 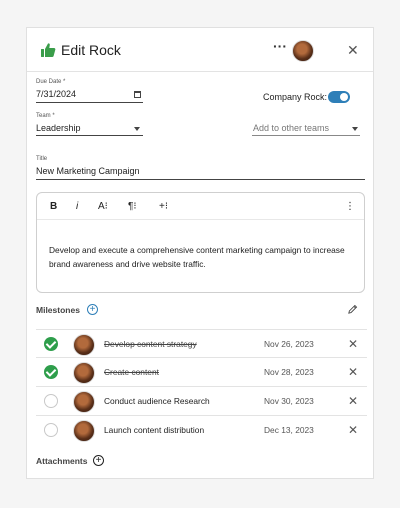 What do you see at coordinates (295, 97) in the screenshot?
I see `company-rock-label: Company Rock:` at bounding box center [295, 97].